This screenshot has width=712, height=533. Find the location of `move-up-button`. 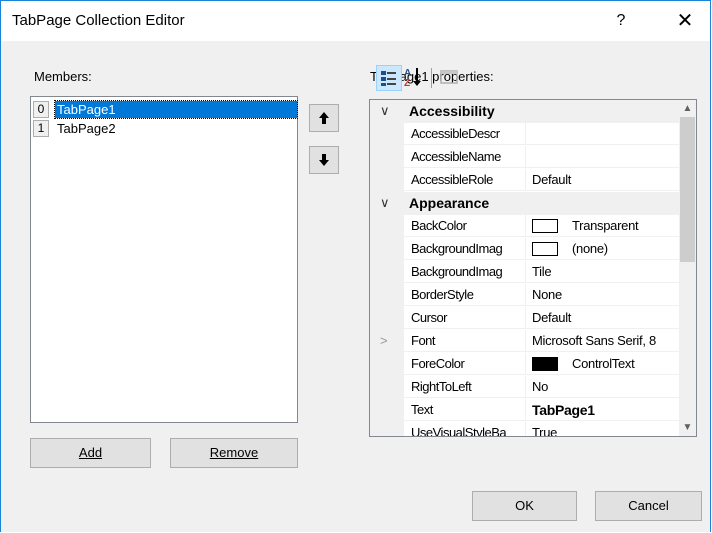

move-up-button is located at coordinates (324, 118).